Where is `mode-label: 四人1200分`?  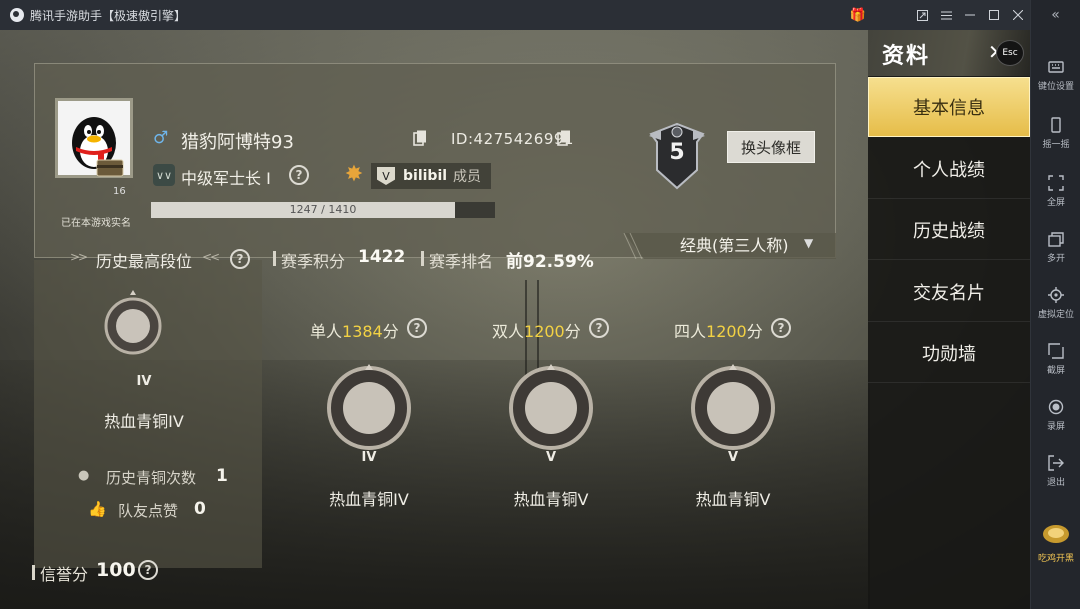 mode-label: 四人1200分 is located at coordinates (718, 331).